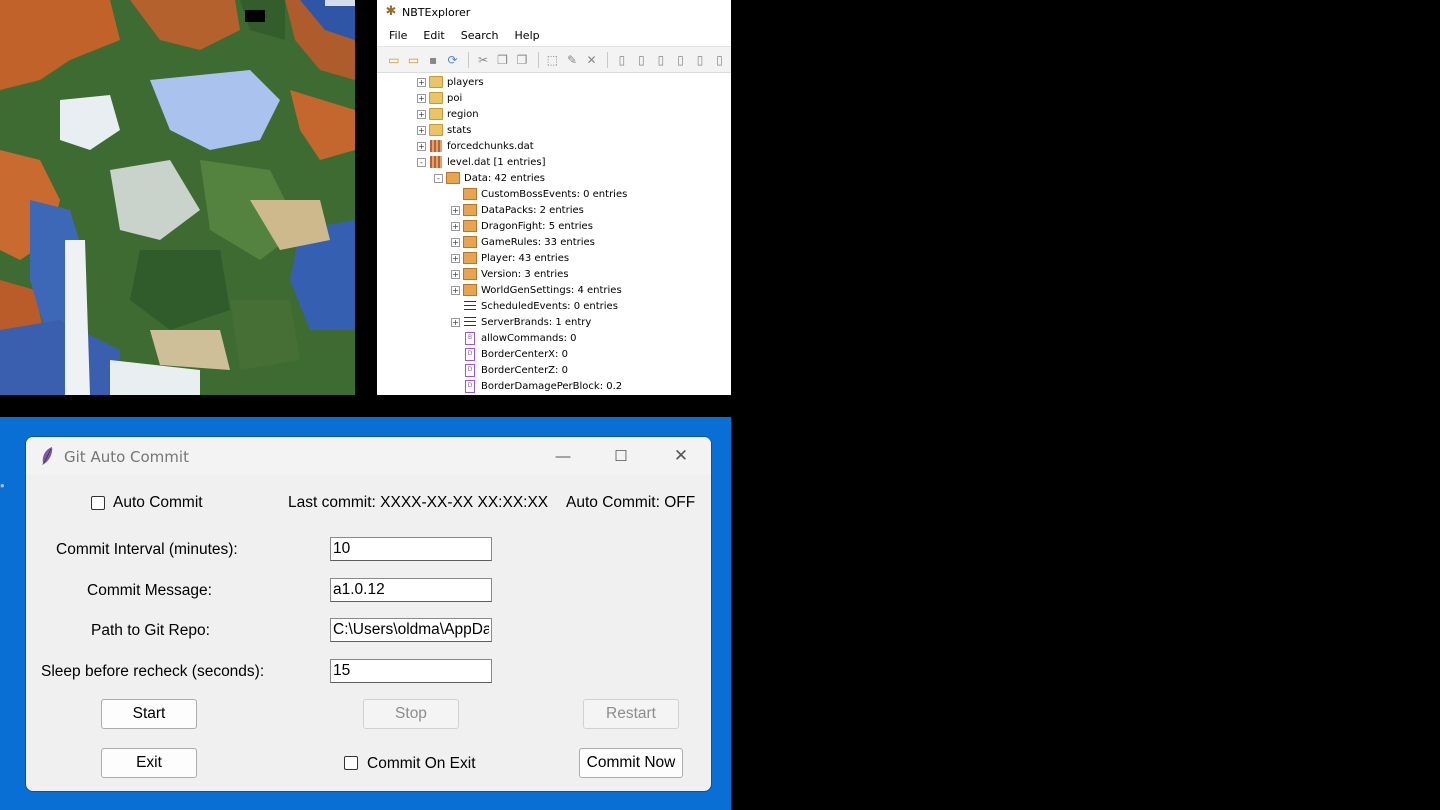 The height and width of the screenshot is (810, 1440). What do you see at coordinates (470, 338) in the screenshot?
I see `value-tag-icon-glyph: B` at bounding box center [470, 338].